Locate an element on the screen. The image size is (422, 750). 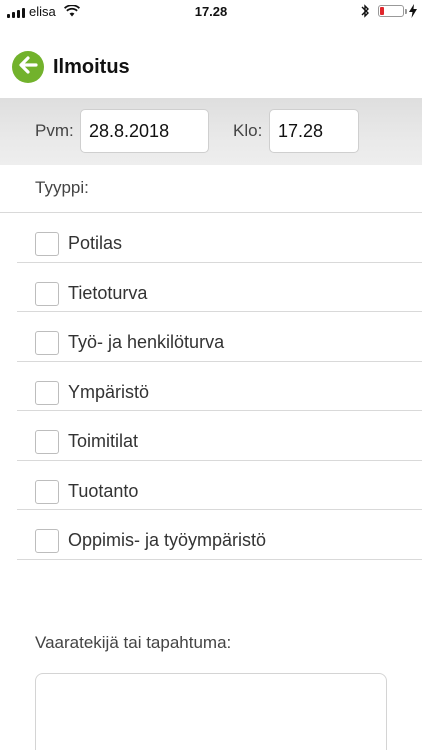
option-label: Potilas is located at coordinates (95, 243).